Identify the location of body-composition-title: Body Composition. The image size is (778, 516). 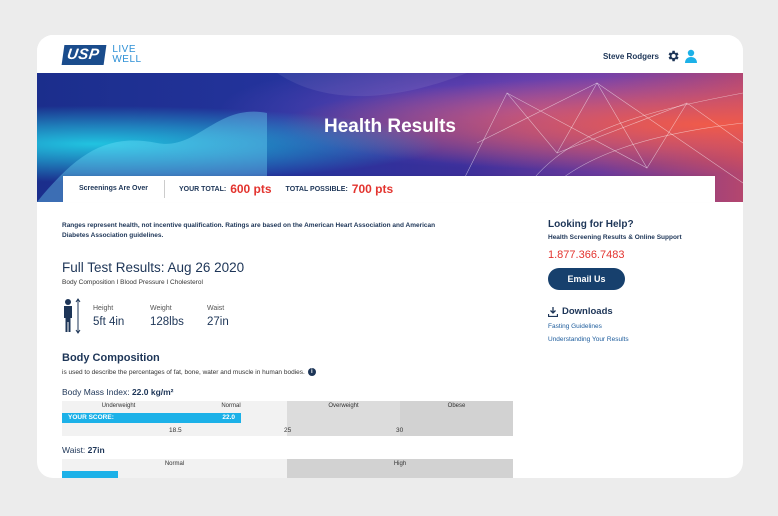
(111, 358).